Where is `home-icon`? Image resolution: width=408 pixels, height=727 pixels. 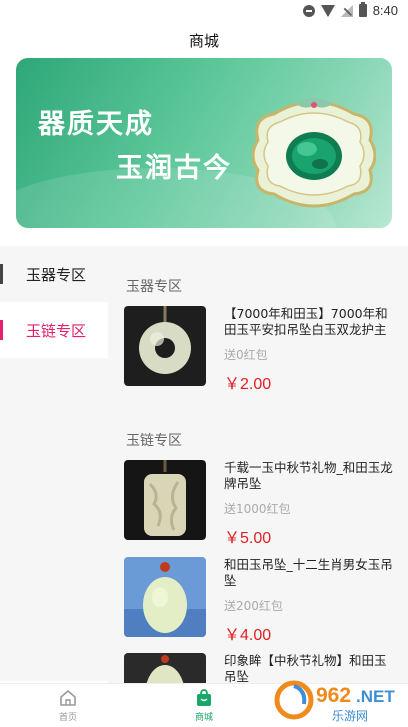 home-icon is located at coordinates (68, 698).